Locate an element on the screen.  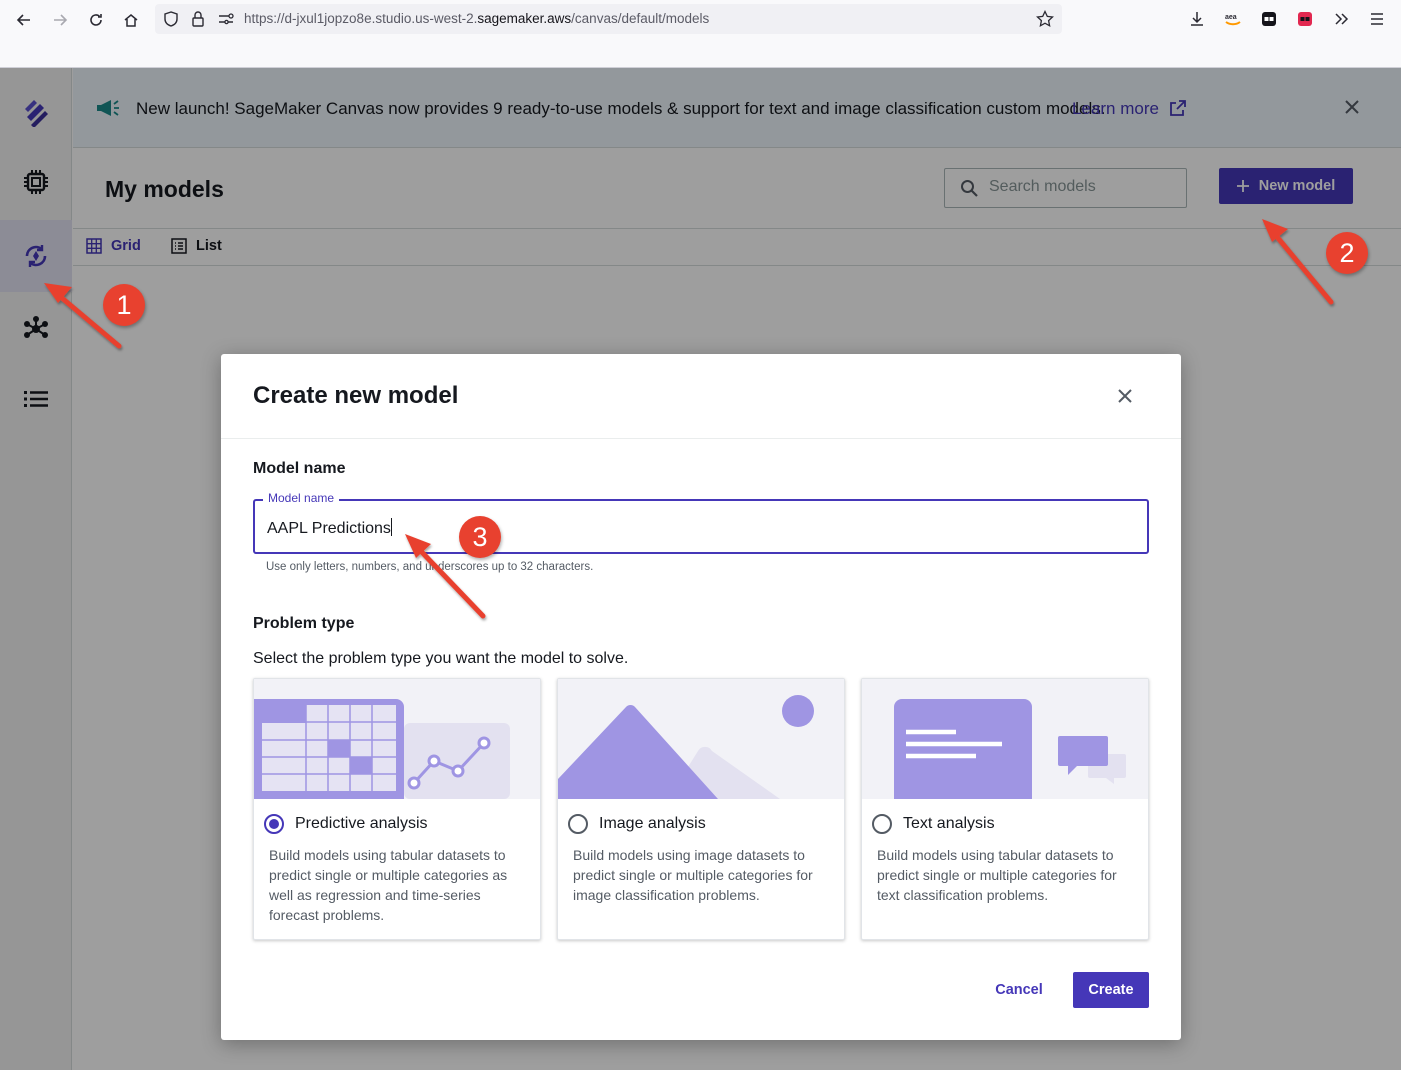
download-icon is located at coordinates (1197, 19).